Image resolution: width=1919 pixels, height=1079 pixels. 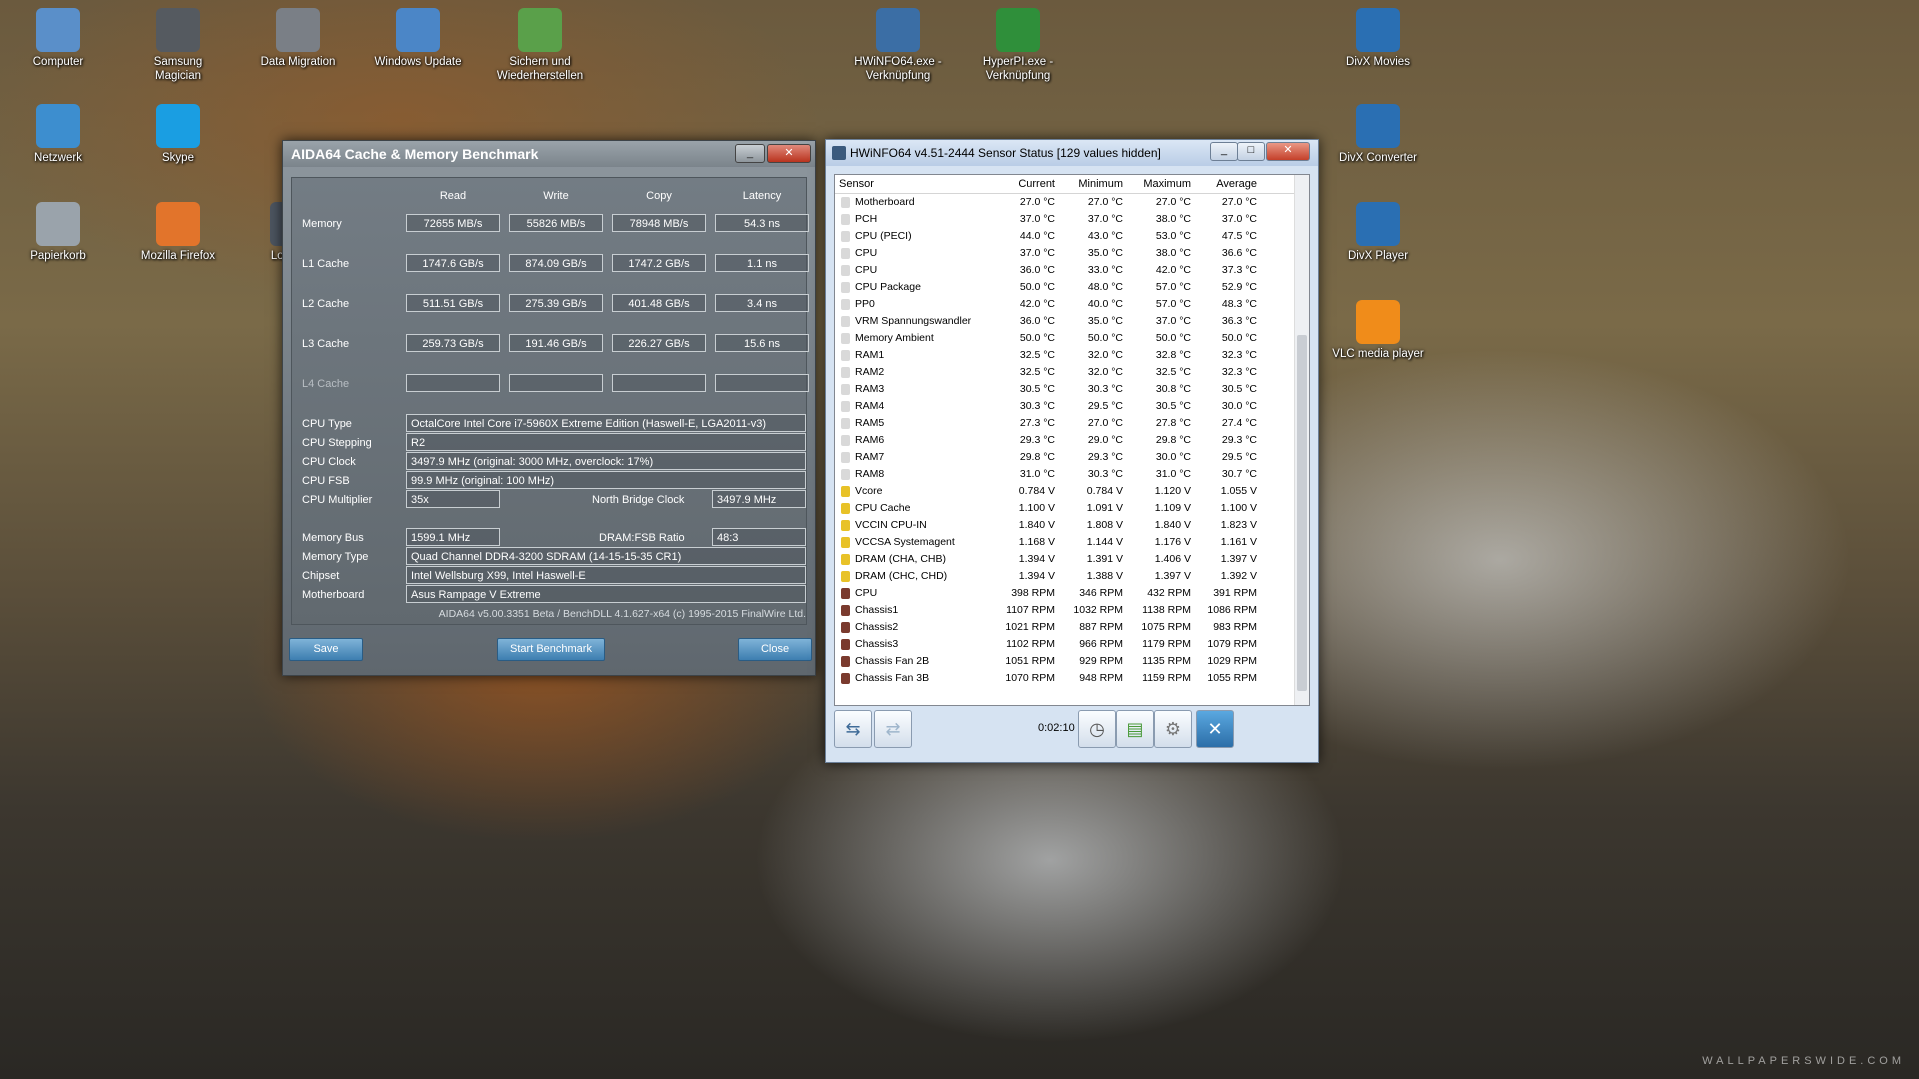 I want to click on desktop-icon: DivX Converter, so click(x=1378, y=134).